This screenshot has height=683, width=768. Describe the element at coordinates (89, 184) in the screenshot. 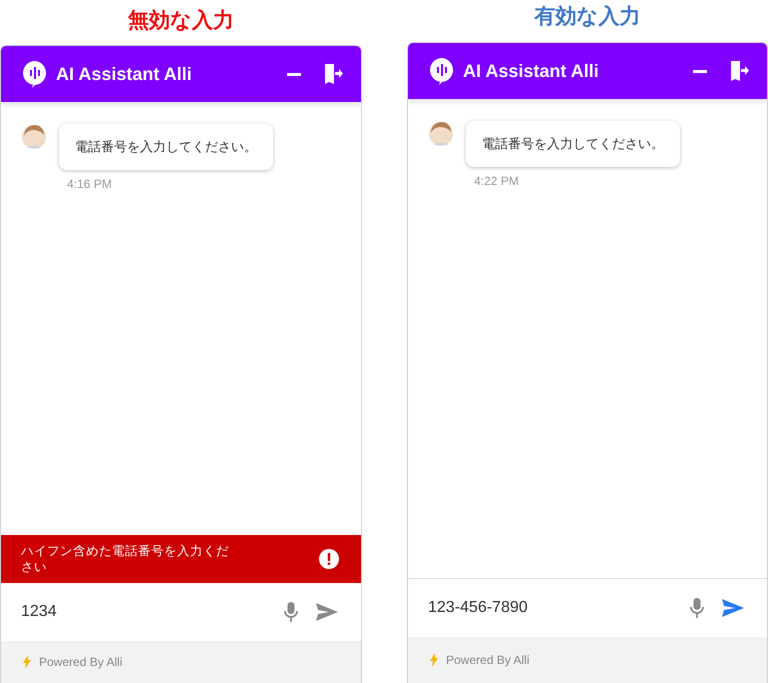

I see `message-time: 4:16 PM` at that location.